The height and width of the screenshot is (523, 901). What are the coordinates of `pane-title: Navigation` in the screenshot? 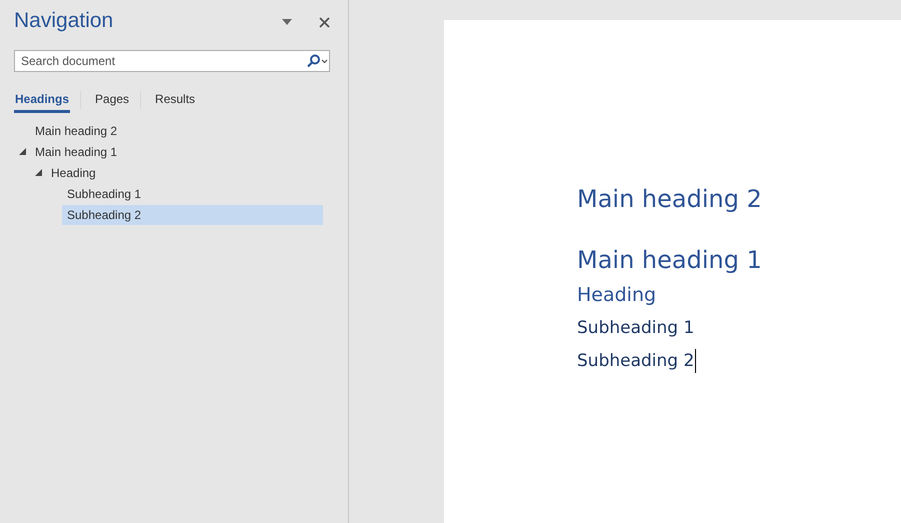 It's located at (64, 21).